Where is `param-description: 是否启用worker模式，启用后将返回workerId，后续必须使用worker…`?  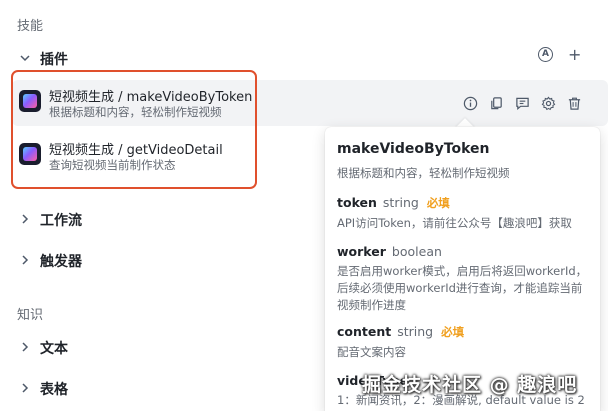 param-description: 是否启用worker模式，启用后将返回workerId，后续必须使用worker… is located at coordinates (462, 288).